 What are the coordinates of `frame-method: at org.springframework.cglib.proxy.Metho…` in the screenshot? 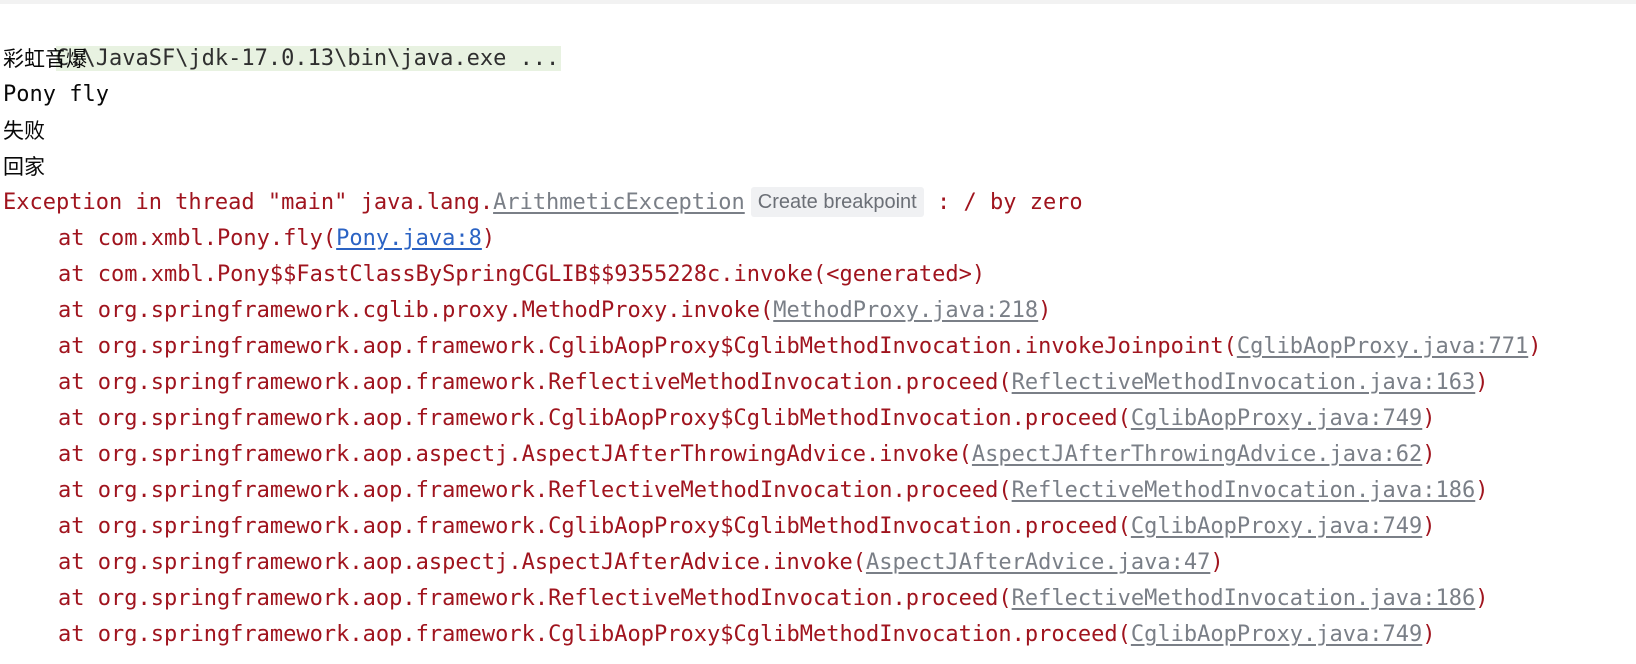 It's located at (416, 310).